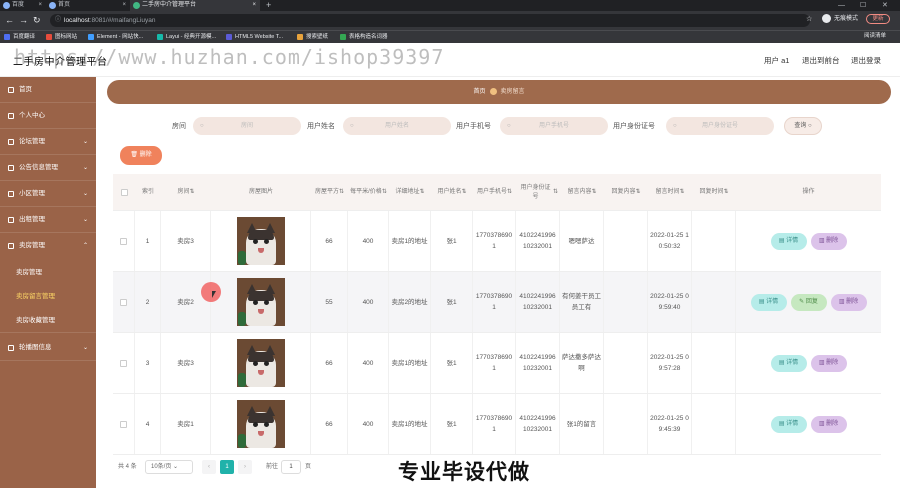 The width and height of the screenshot is (900, 488). Describe the element at coordinates (821, 362) in the screenshot. I see `trash-icon: ▥` at that location.